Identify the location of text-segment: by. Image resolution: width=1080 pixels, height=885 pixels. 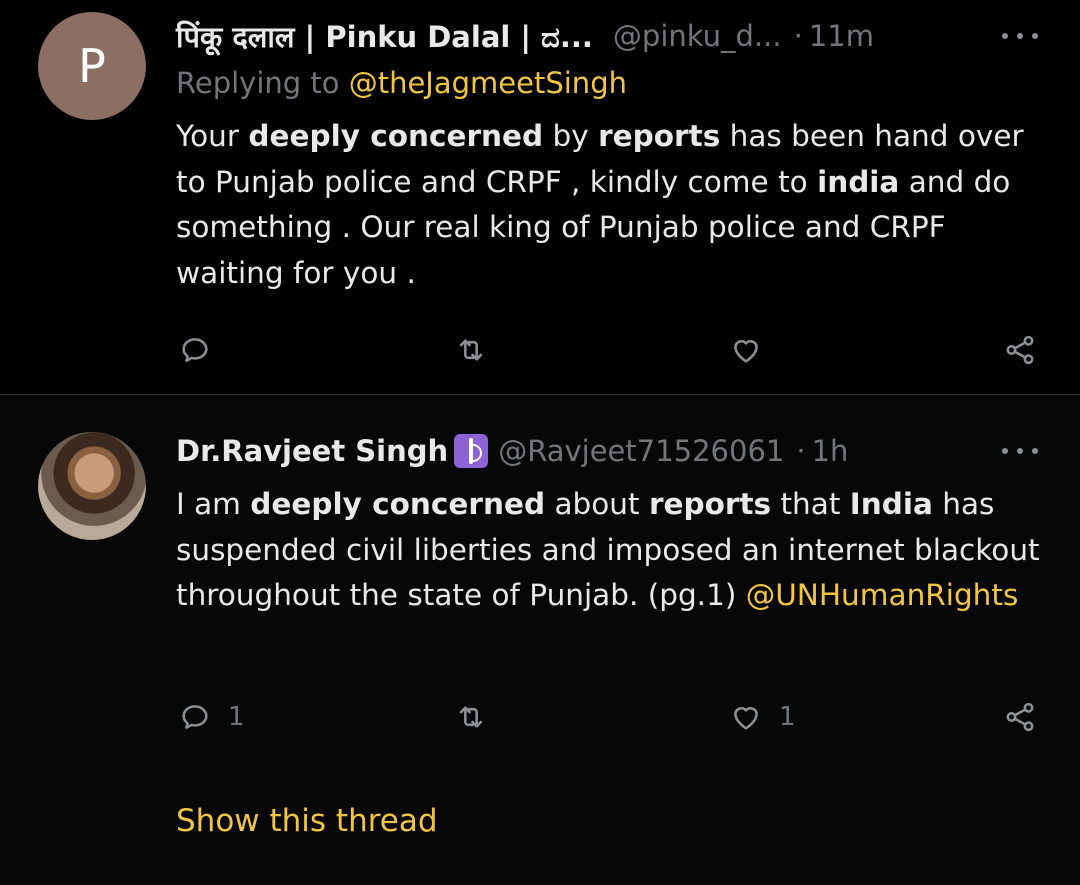
(571, 136).